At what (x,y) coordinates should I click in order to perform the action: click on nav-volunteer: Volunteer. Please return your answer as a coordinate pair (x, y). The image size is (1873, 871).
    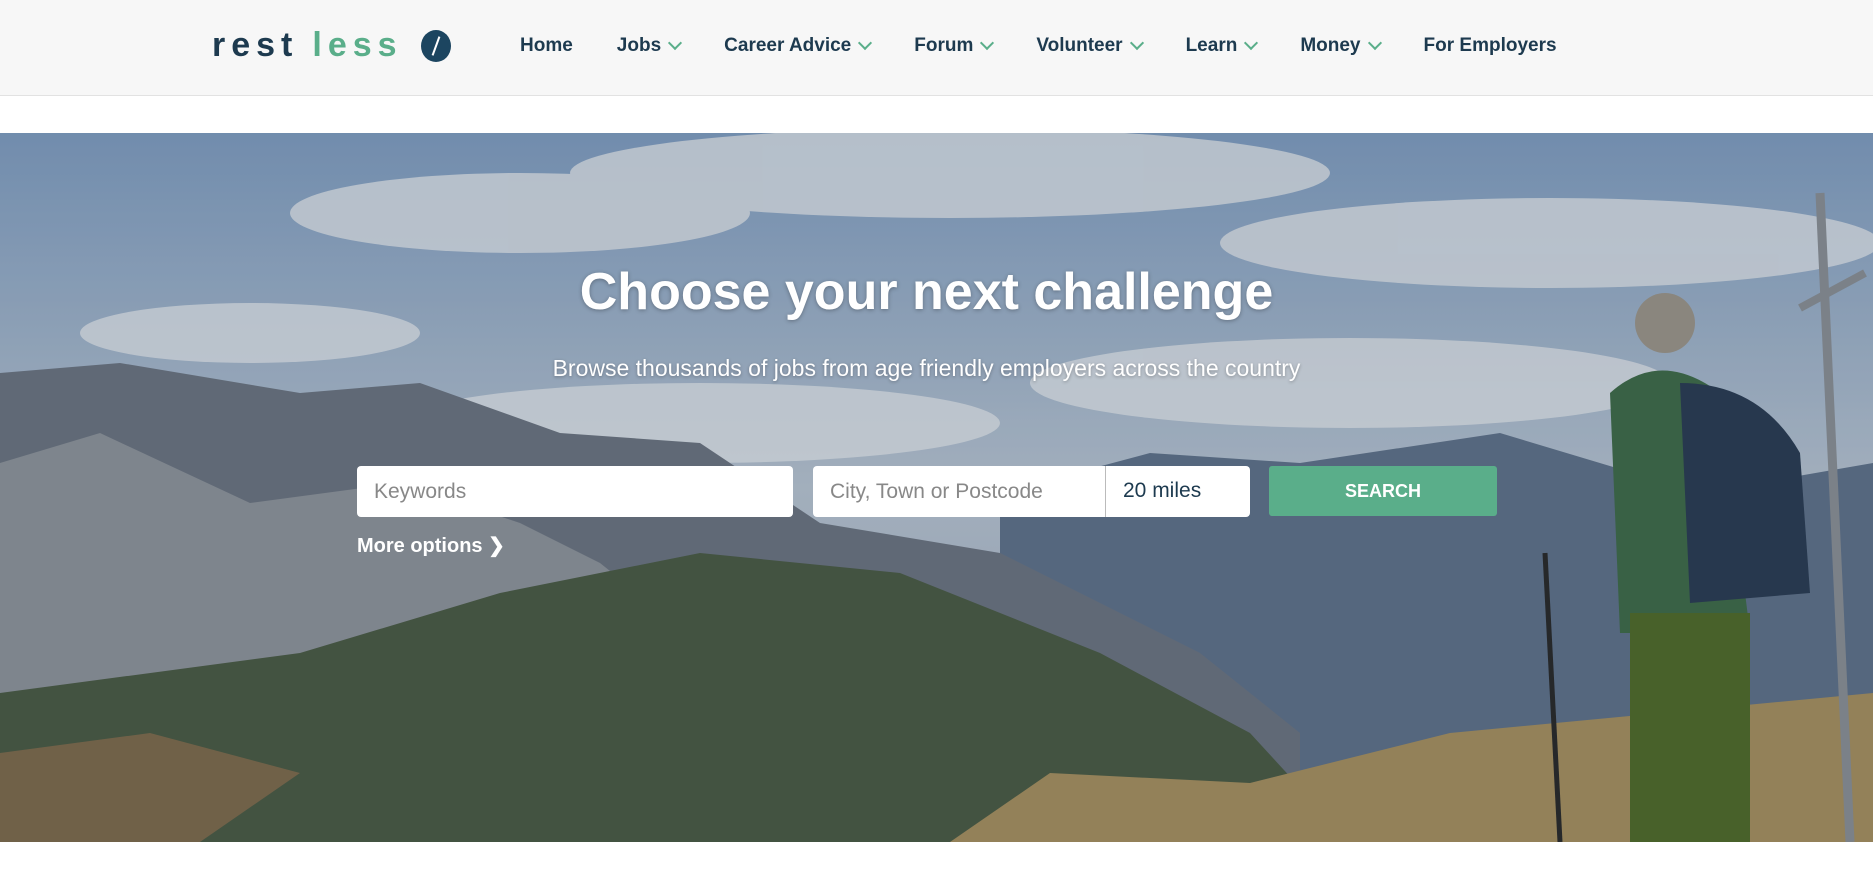
    Looking at the image, I should click on (1090, 46).